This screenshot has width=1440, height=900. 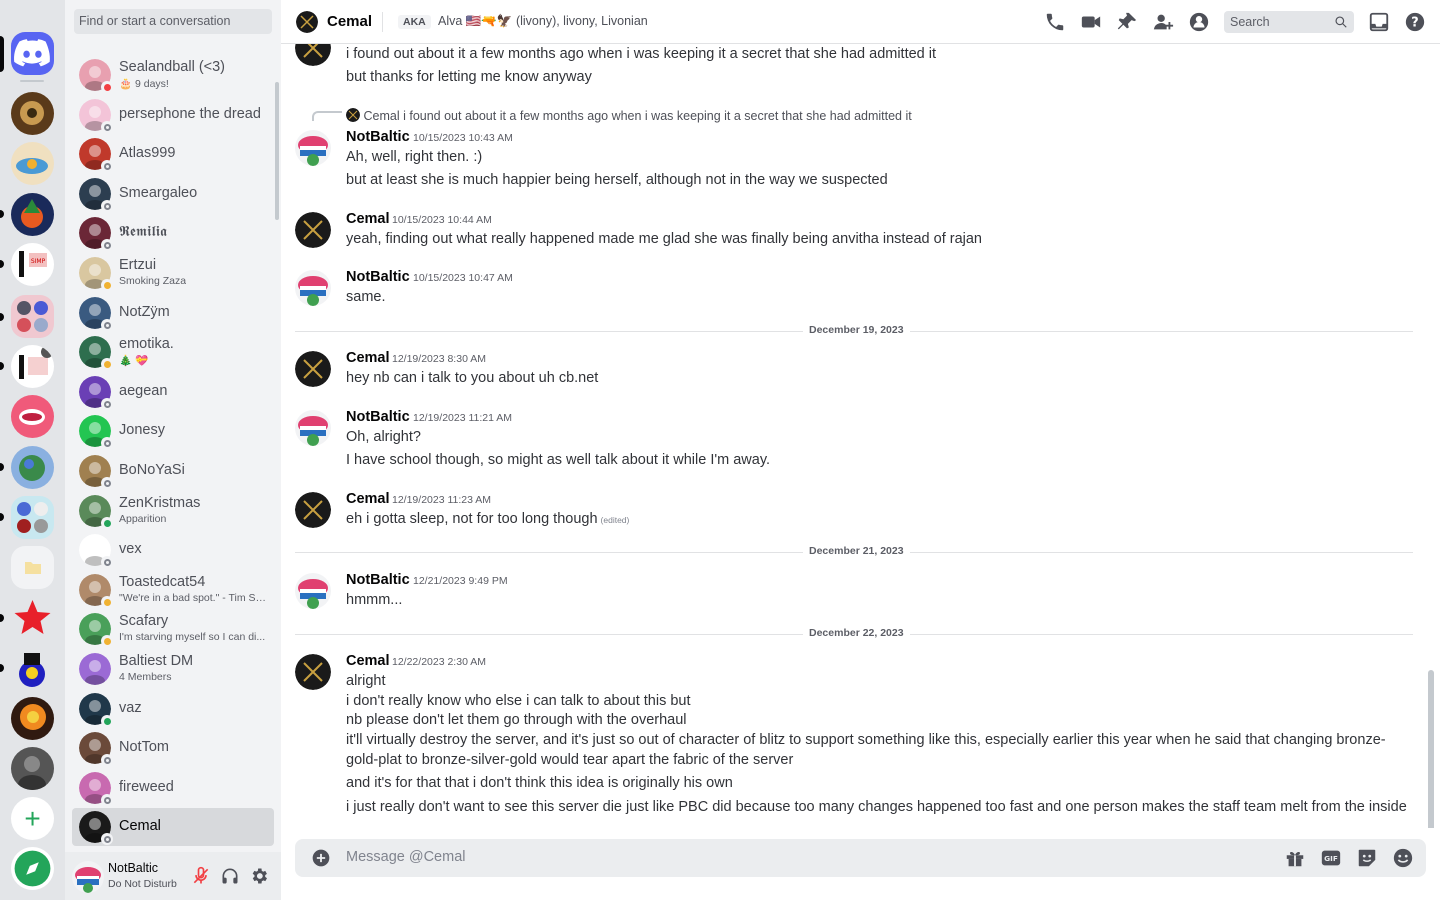 I want to click on date-divider-label: December 21, 2023, so click(x=856, y=551).